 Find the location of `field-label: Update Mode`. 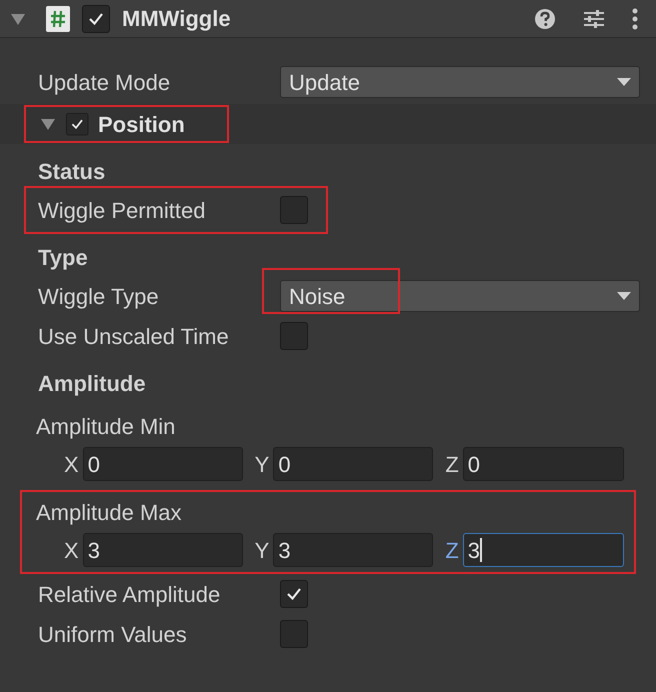

field-label: Update Mode is located at coordinates (104, 82).